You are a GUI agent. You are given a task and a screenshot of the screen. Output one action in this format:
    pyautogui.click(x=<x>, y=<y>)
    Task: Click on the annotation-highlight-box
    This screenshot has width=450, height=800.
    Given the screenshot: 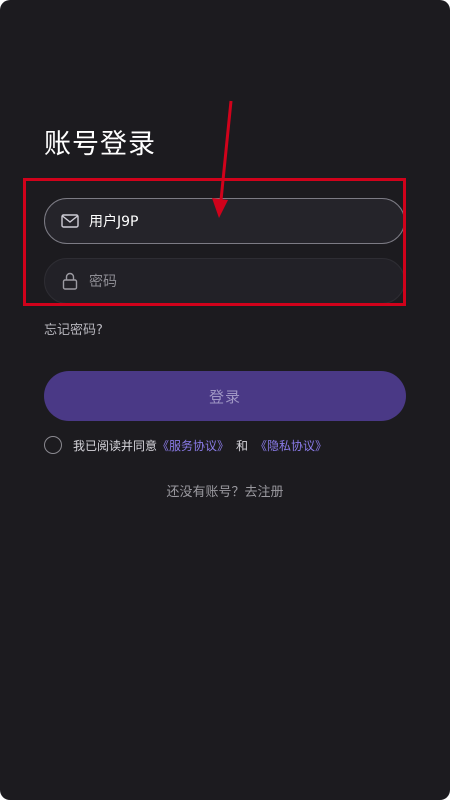 What is the action you would take?
    pyautogui.click(x=214, y=242)
    